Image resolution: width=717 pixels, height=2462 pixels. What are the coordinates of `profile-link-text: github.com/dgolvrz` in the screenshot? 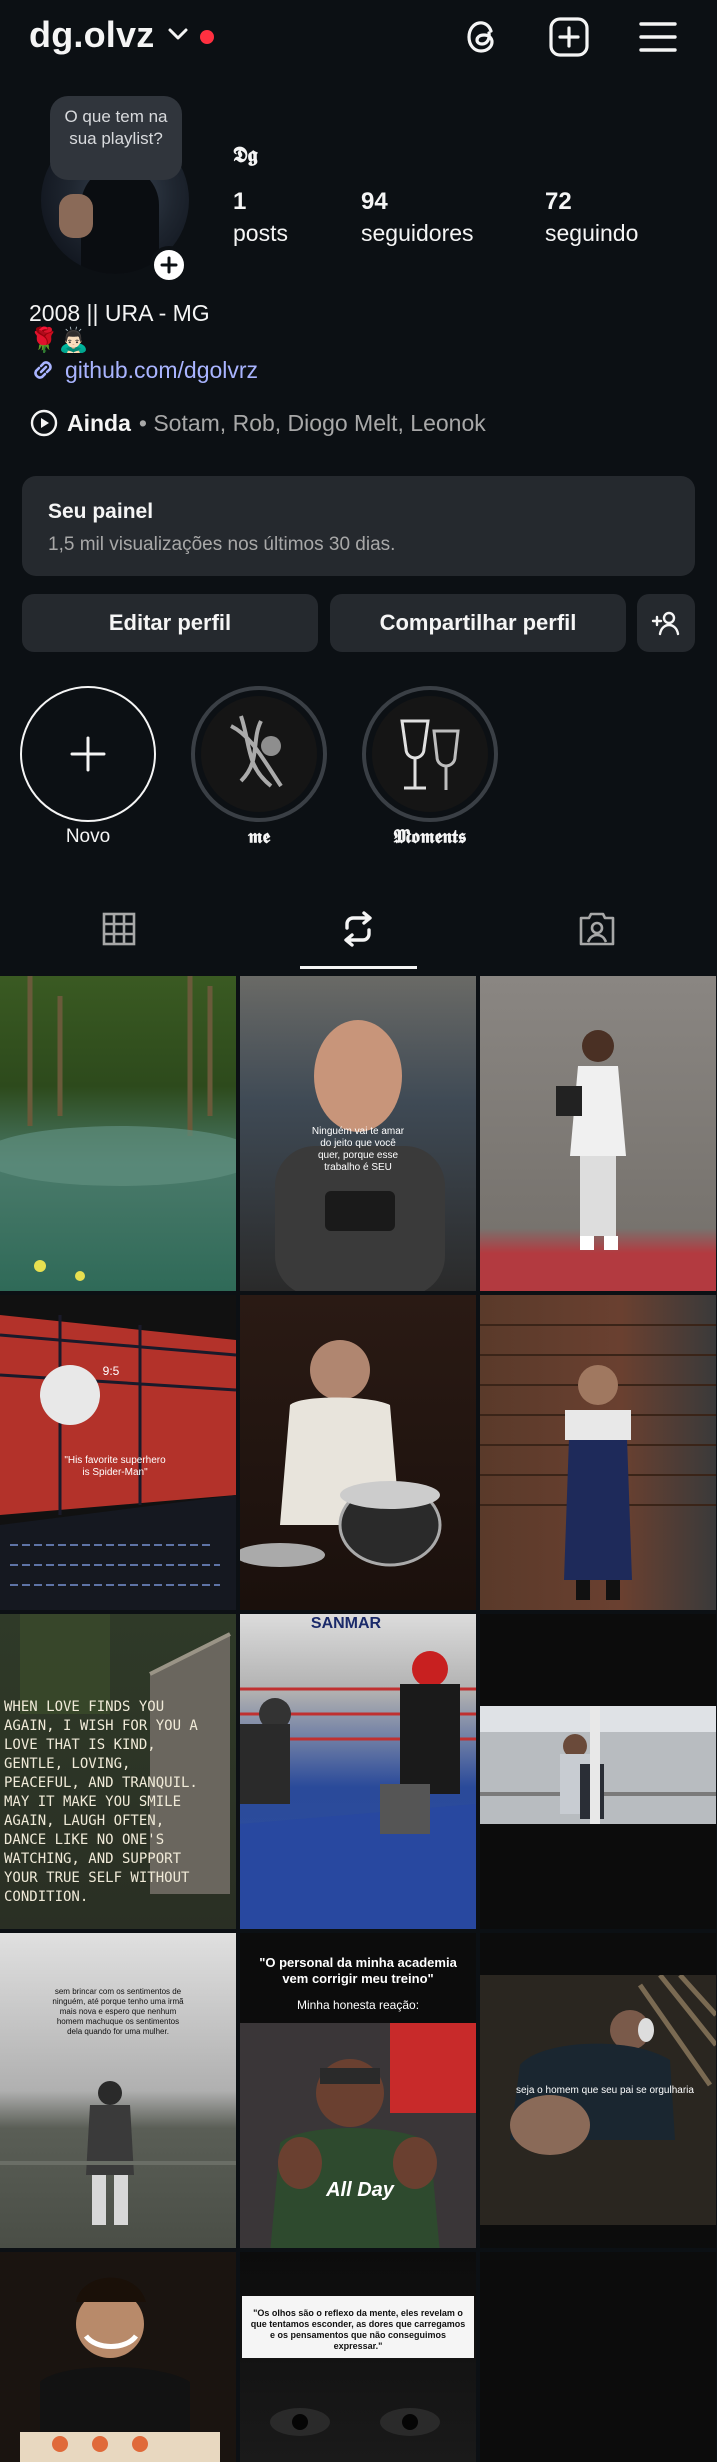 It's located at (161, 370).